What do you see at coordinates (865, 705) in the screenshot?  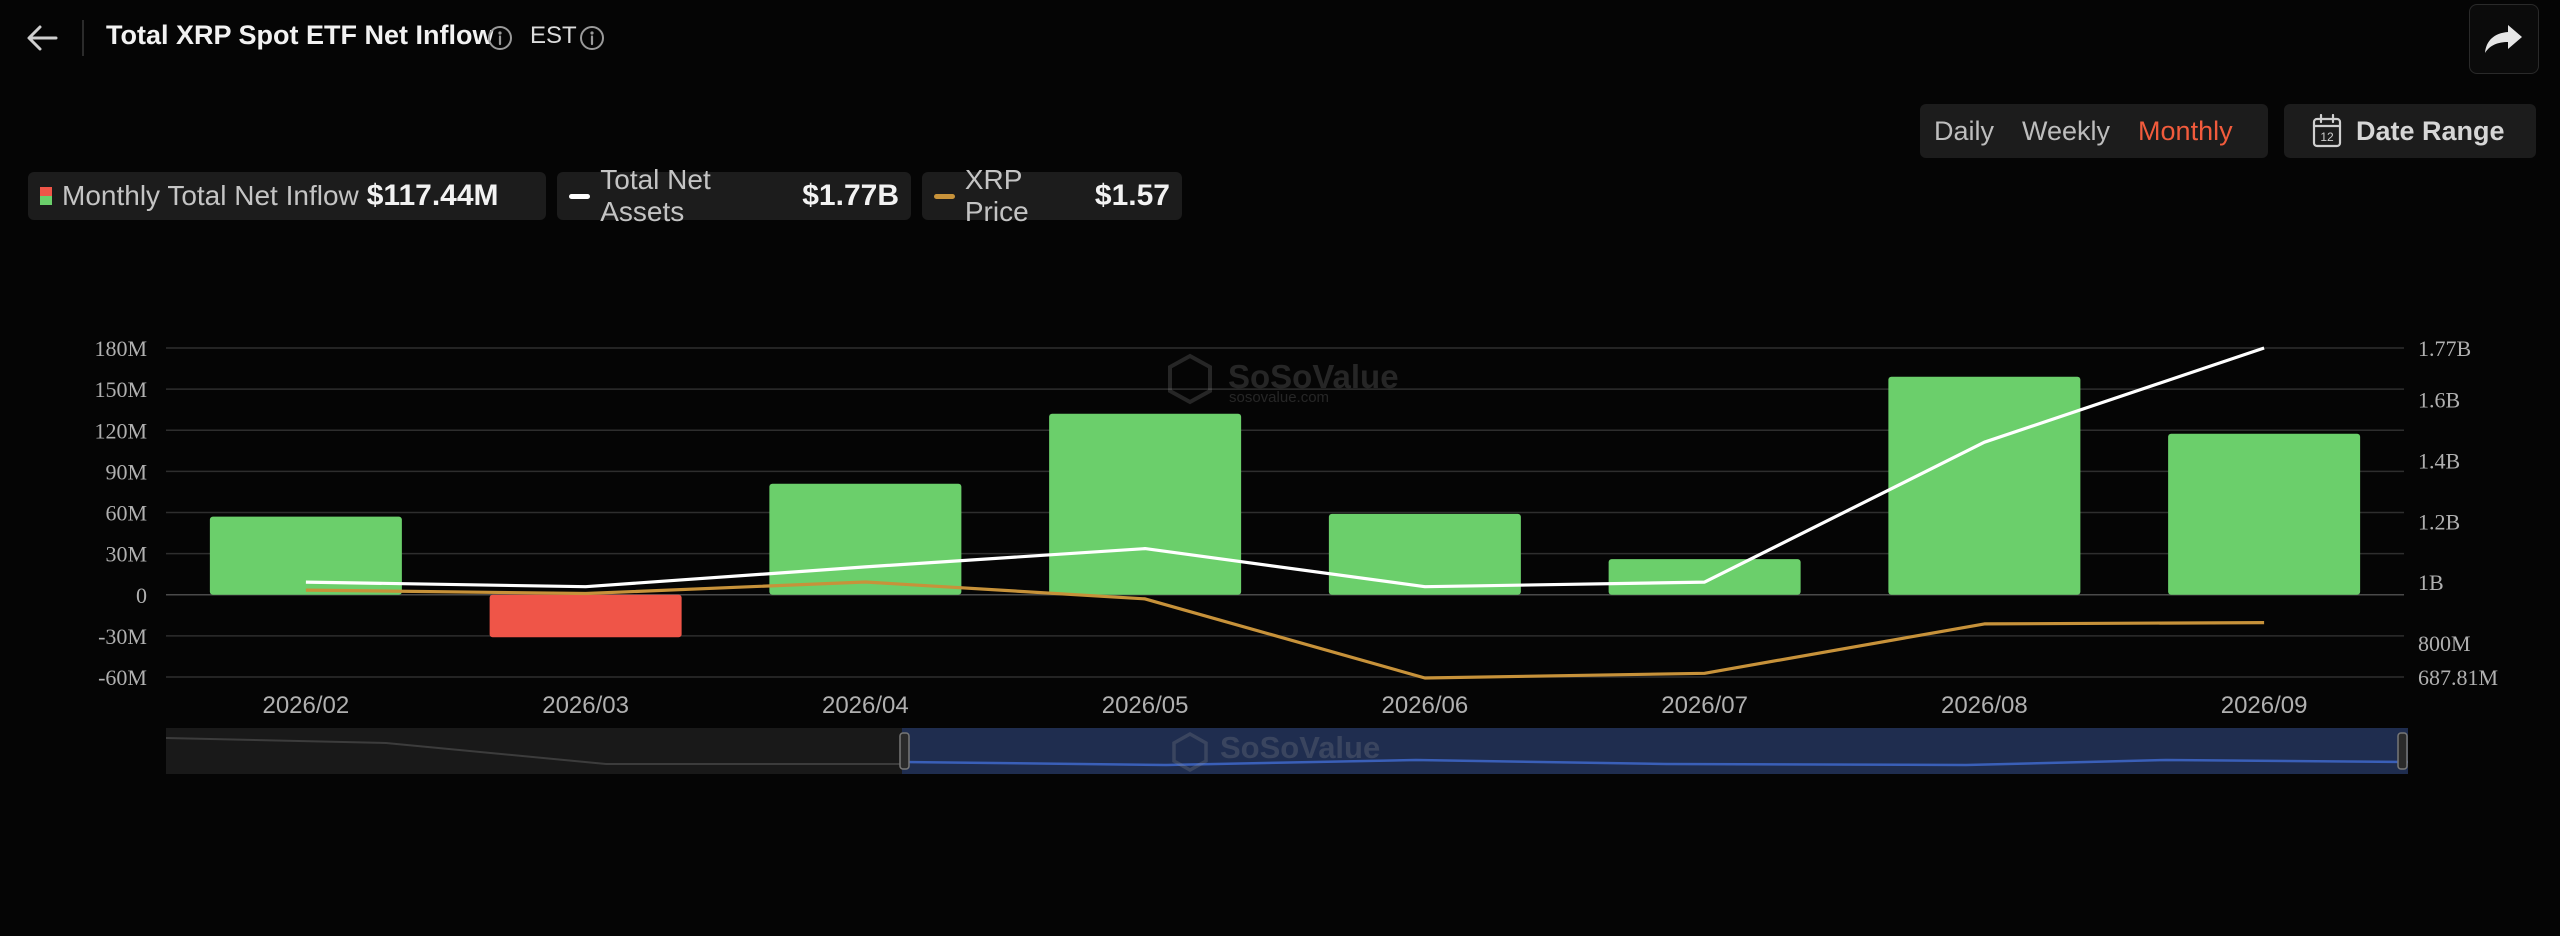 I see `x-tick-label: 2026/04` at bounding box center [865, 705].